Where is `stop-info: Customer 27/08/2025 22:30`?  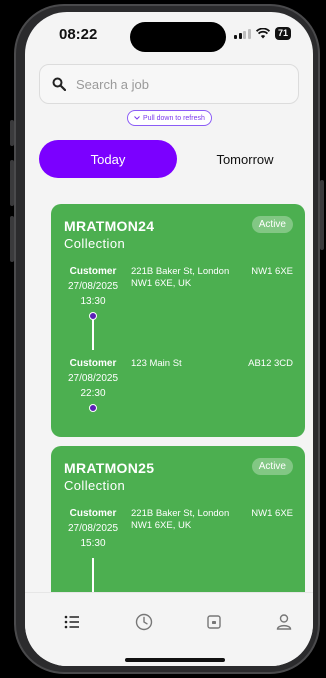
stop-info: Customer 27/08/2025 22:30 is located at coordinates (93, 378).